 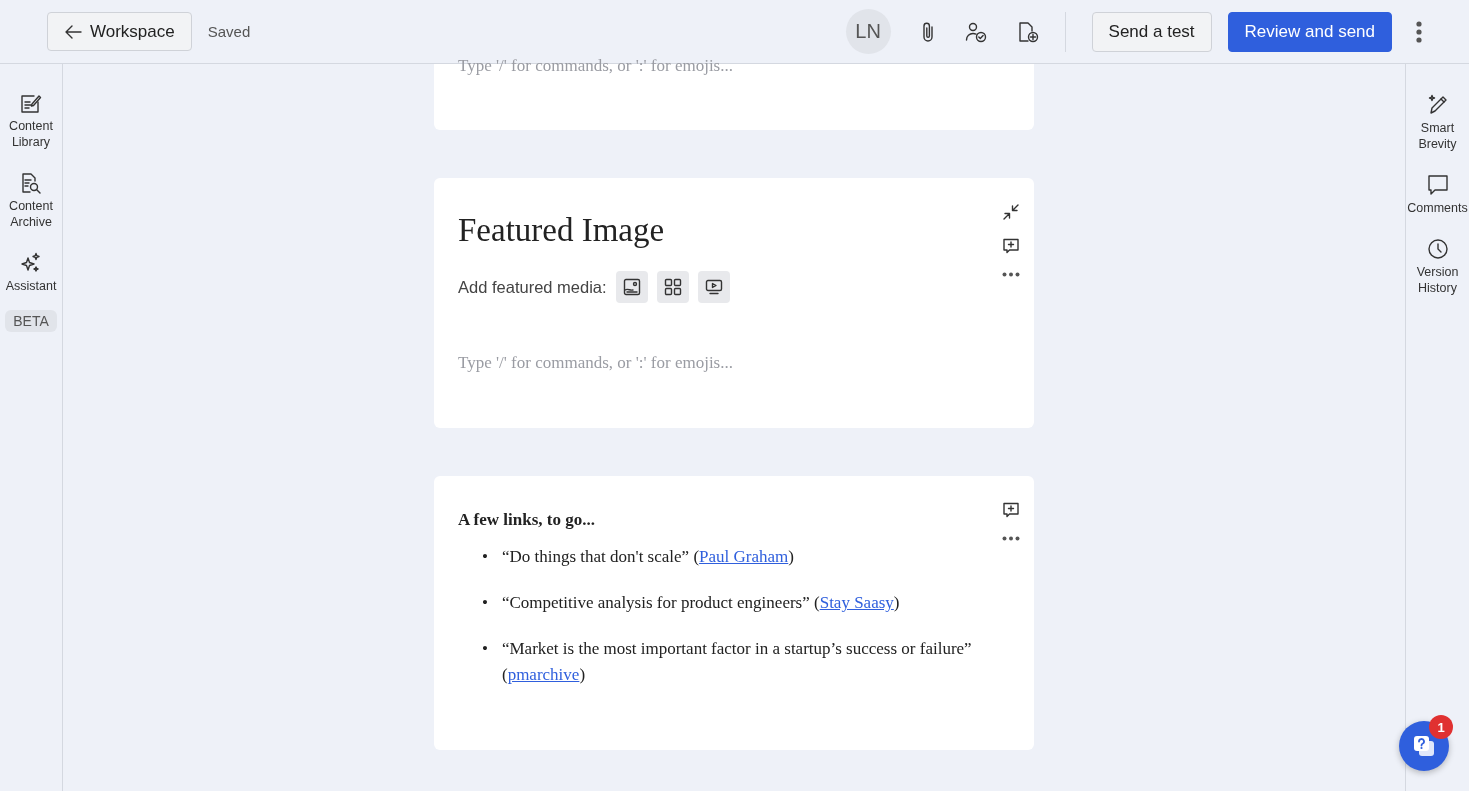 I want to click on send-test-button: Send a test, so click(x=1151, y=31).